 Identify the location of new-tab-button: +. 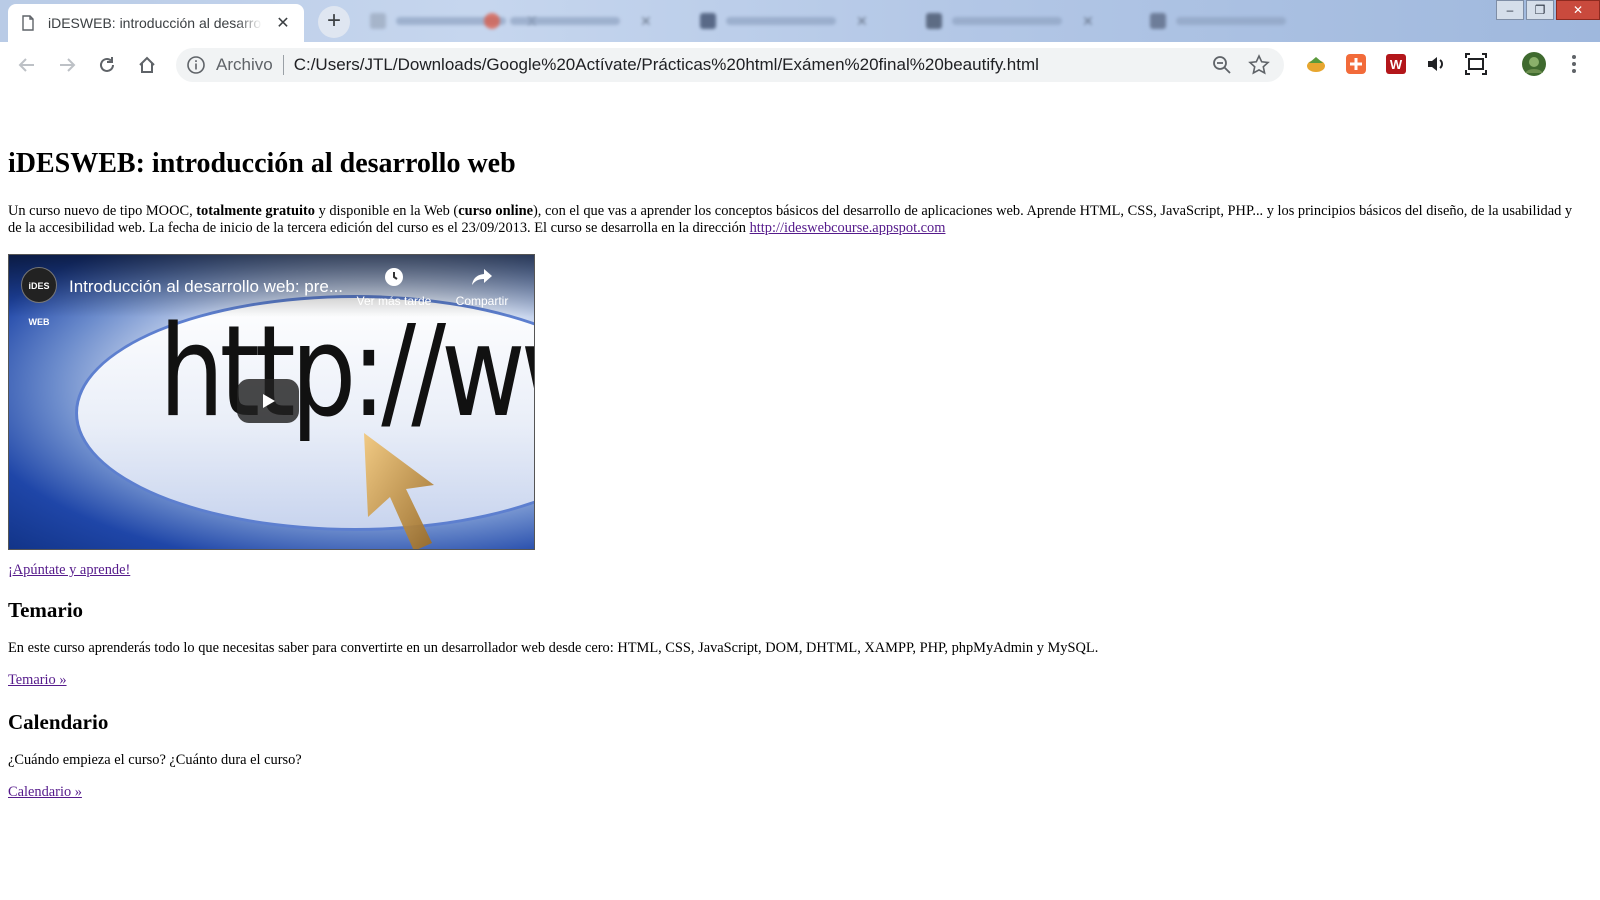
(334, 22).